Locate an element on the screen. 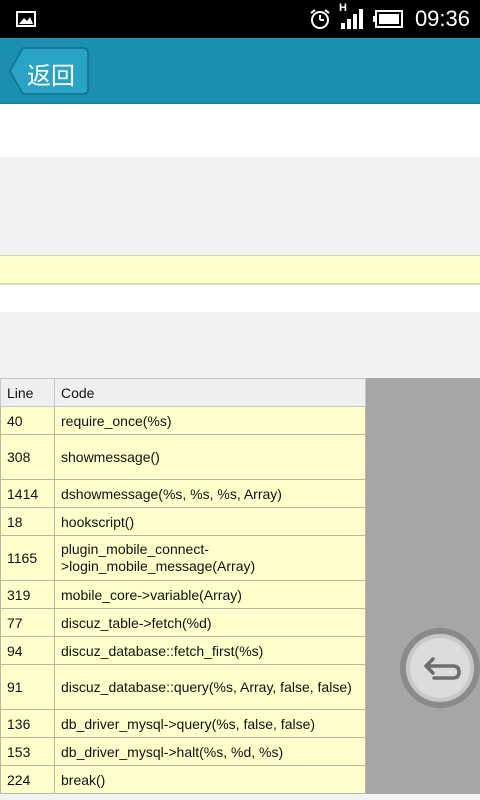 This screenshot has width=480, height=800. line-cell: 224 is located at coordinates (27, 779).